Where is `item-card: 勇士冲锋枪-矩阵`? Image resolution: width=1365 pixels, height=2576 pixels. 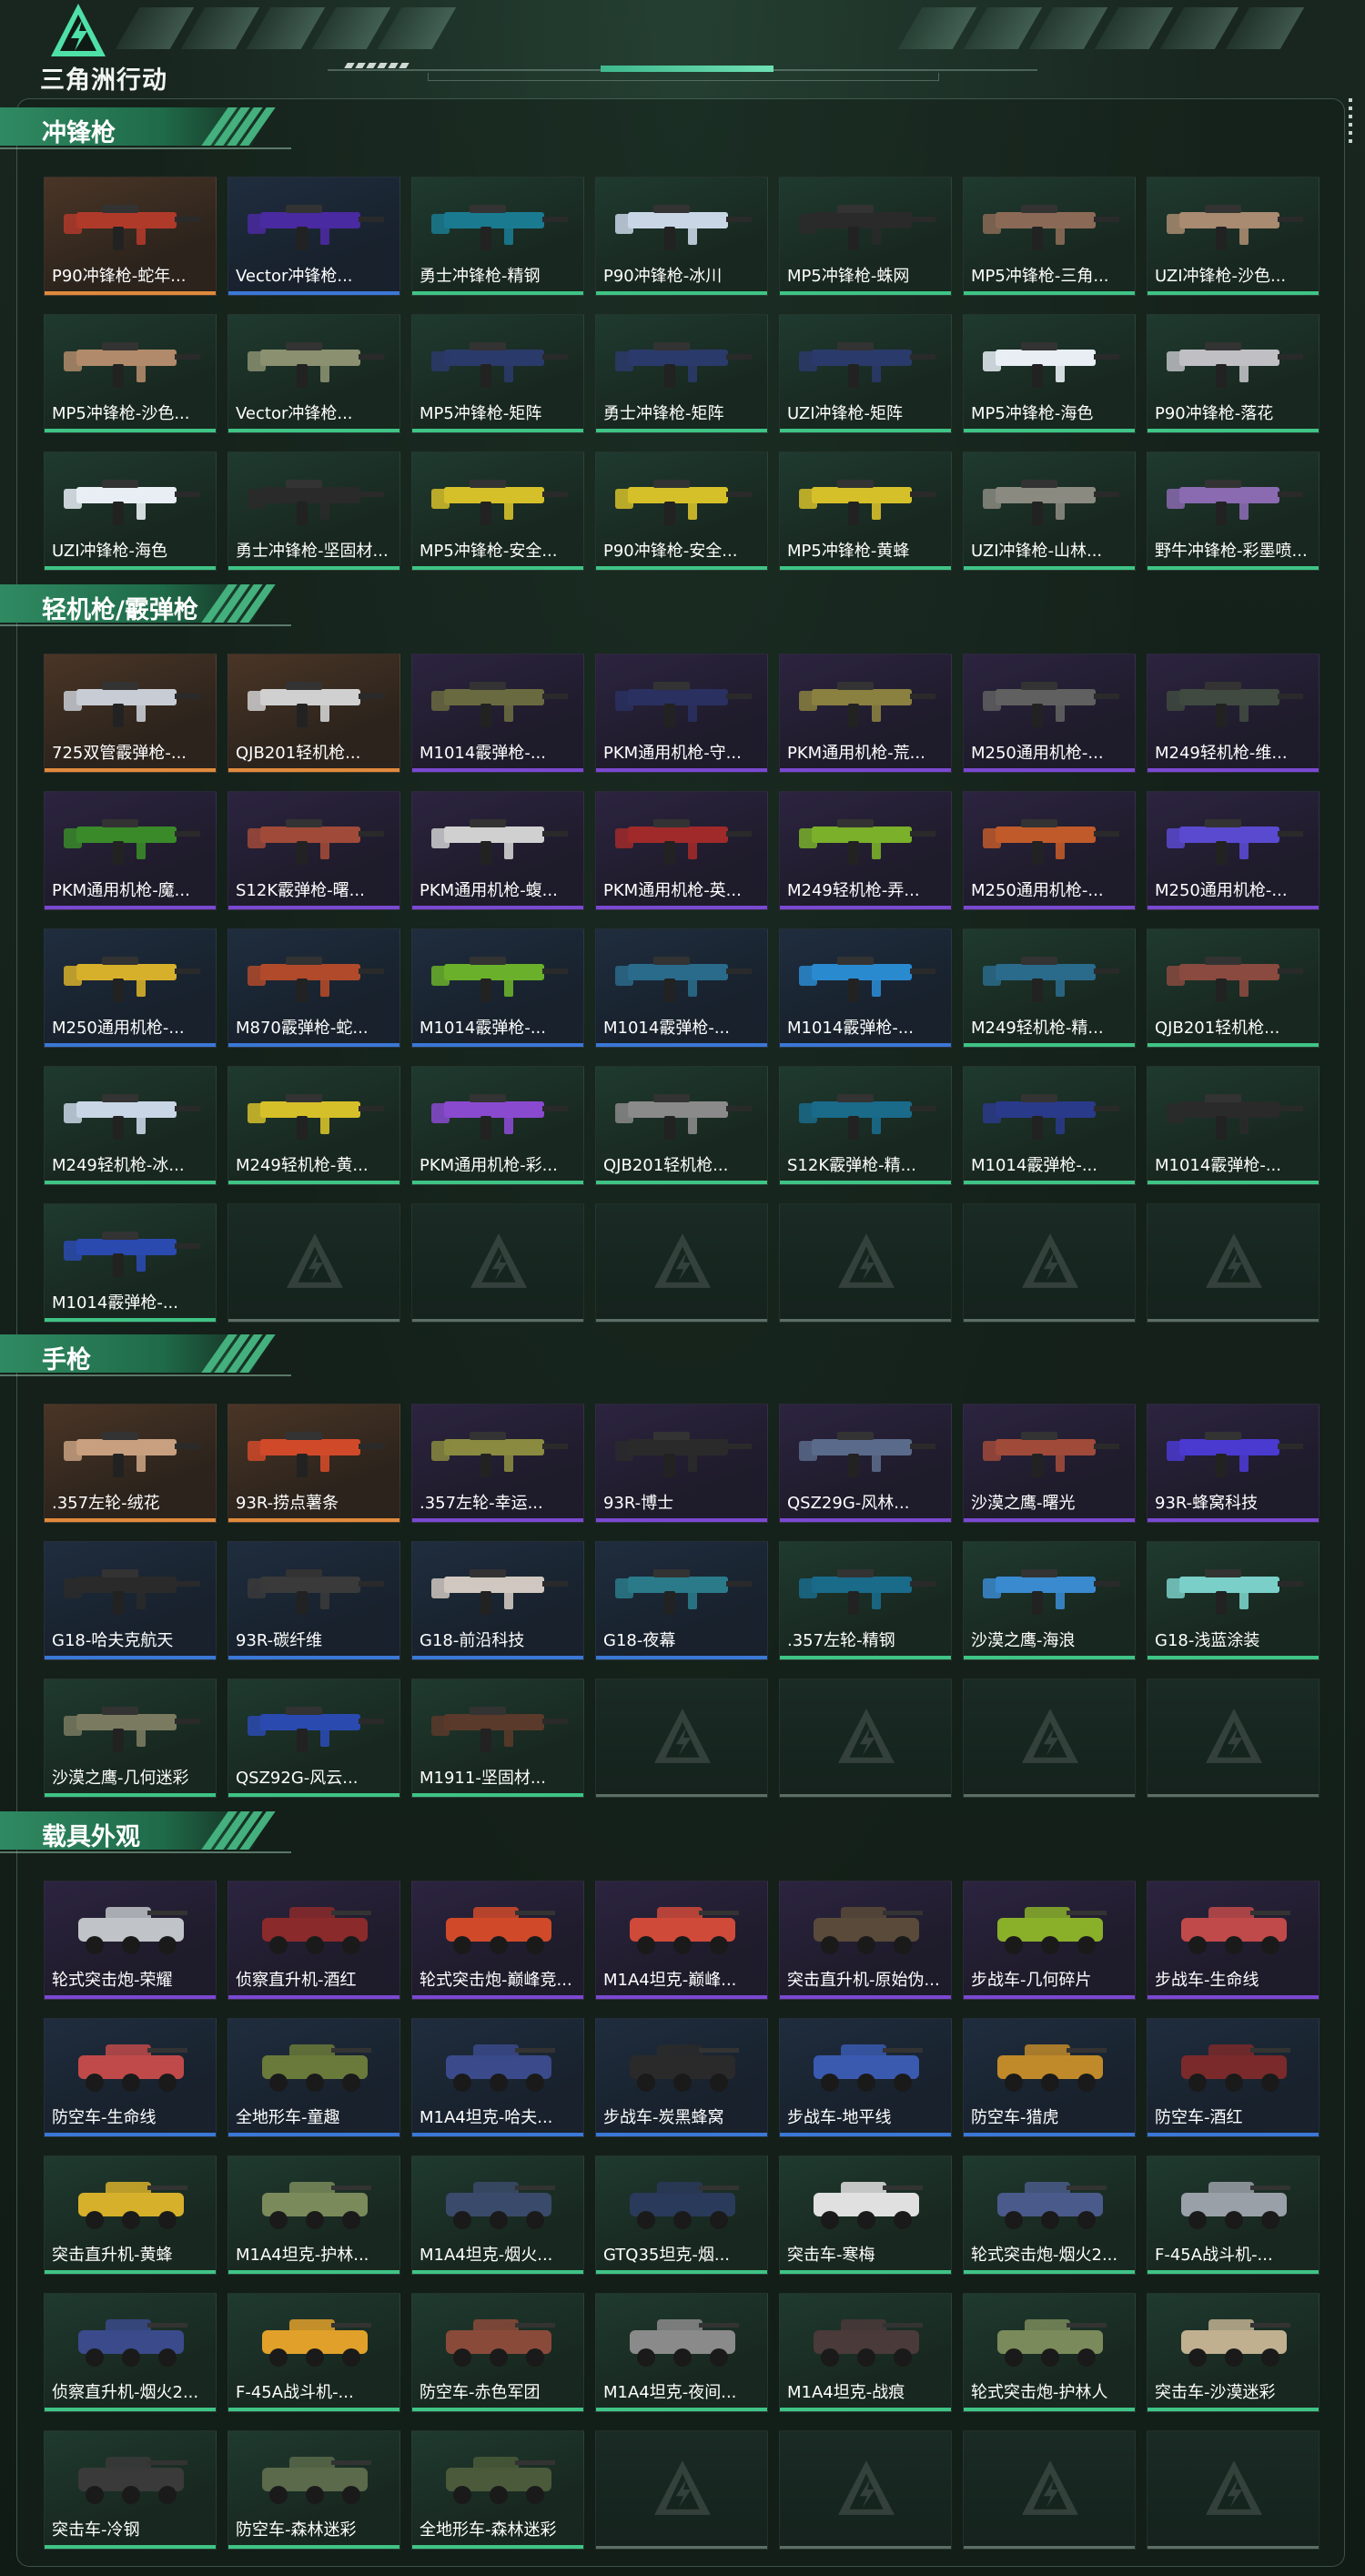
item-card: 勇士冲锋枪-矩阵 is located at coordinates (682, 373).